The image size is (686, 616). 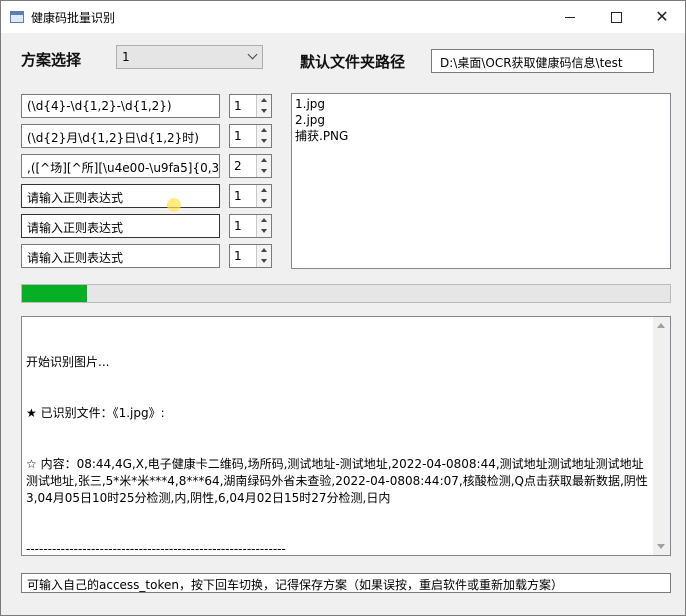 What do you see at coordinates (120, 196) in the screenshot?
I see `regex-input-4: 请输入正则表达式` at bounding box center [120, 196].